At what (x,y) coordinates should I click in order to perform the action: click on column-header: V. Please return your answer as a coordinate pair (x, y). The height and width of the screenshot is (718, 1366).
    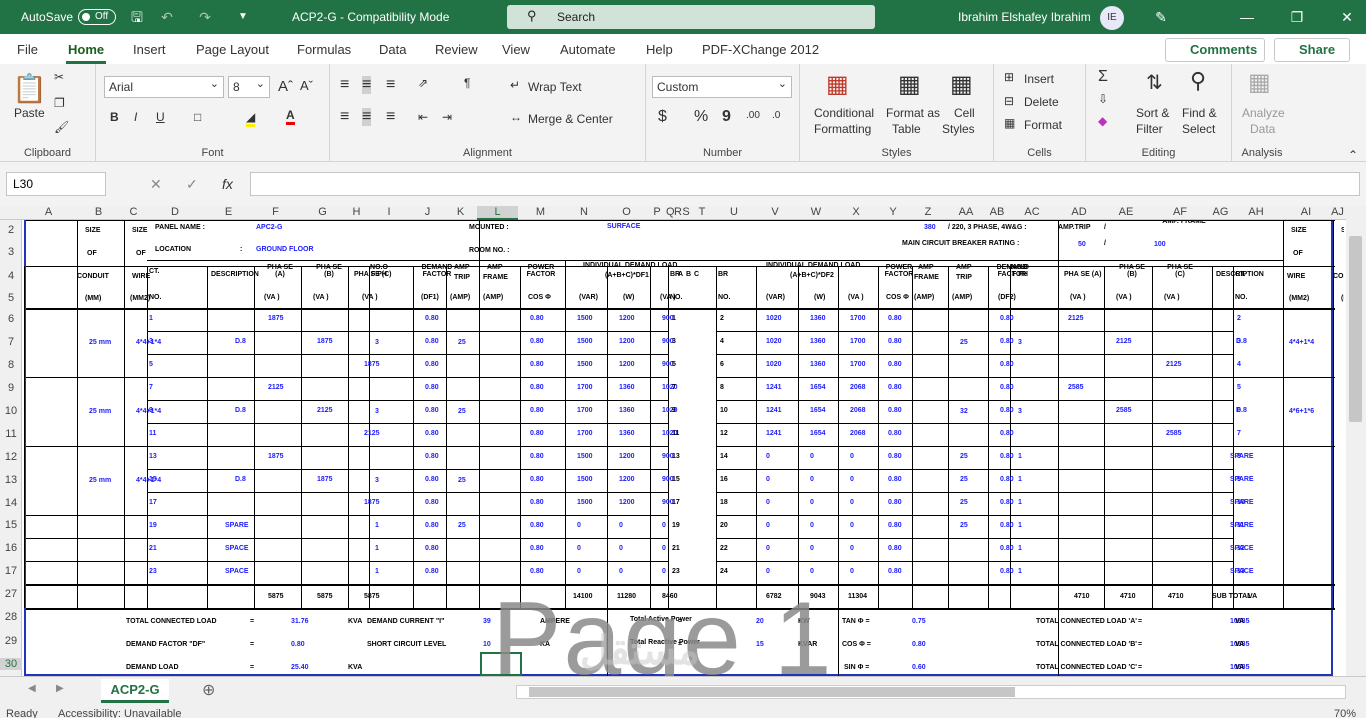
    Looking at the image, I should click on (775, 212).